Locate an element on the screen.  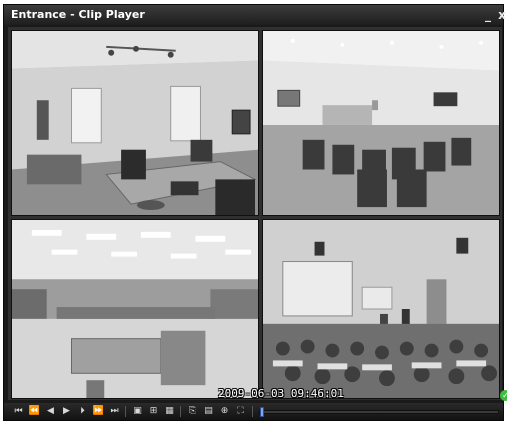
go-to-start-button: ⏮ is located at coordinates (18, 411).